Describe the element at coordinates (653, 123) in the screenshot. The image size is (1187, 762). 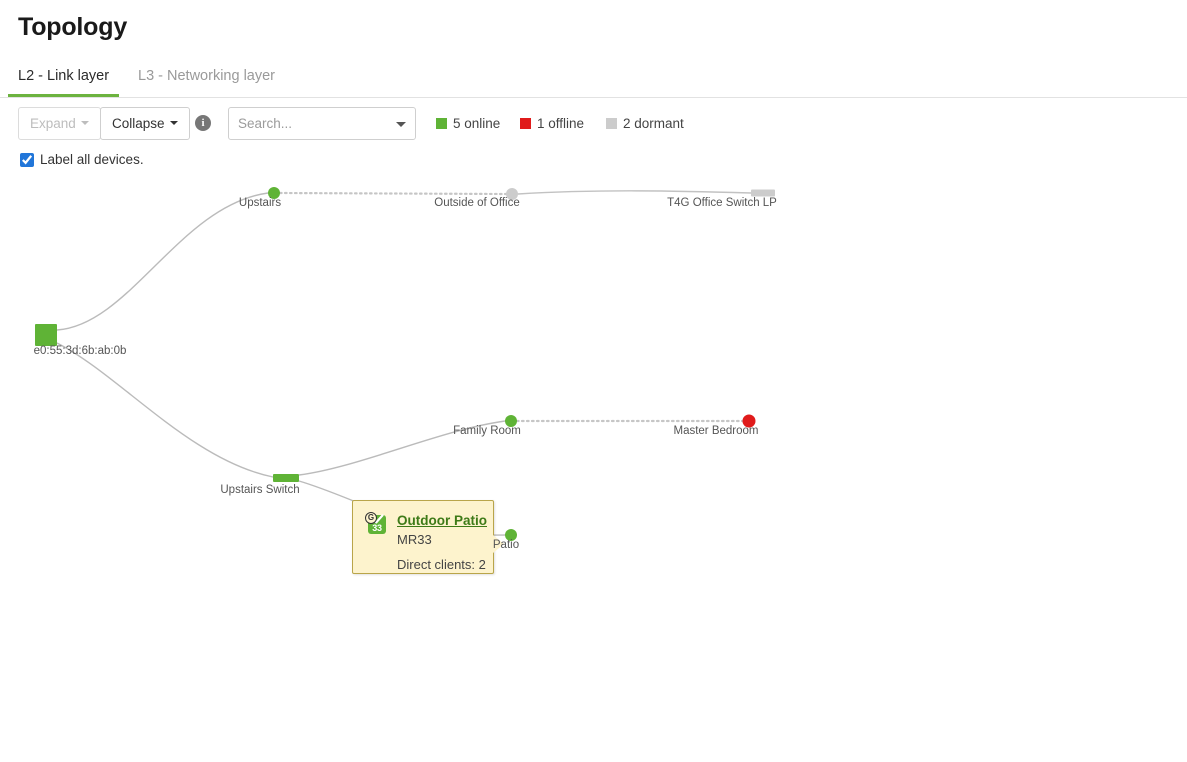
I see `legend-dormant-label: 2 dormant` at that location.